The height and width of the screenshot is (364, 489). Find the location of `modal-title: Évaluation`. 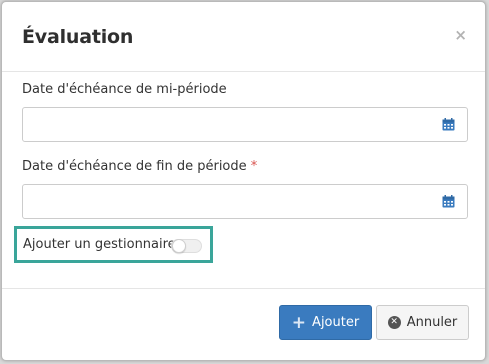

modal-title: Évaluation is located at coordinates (78, 37).